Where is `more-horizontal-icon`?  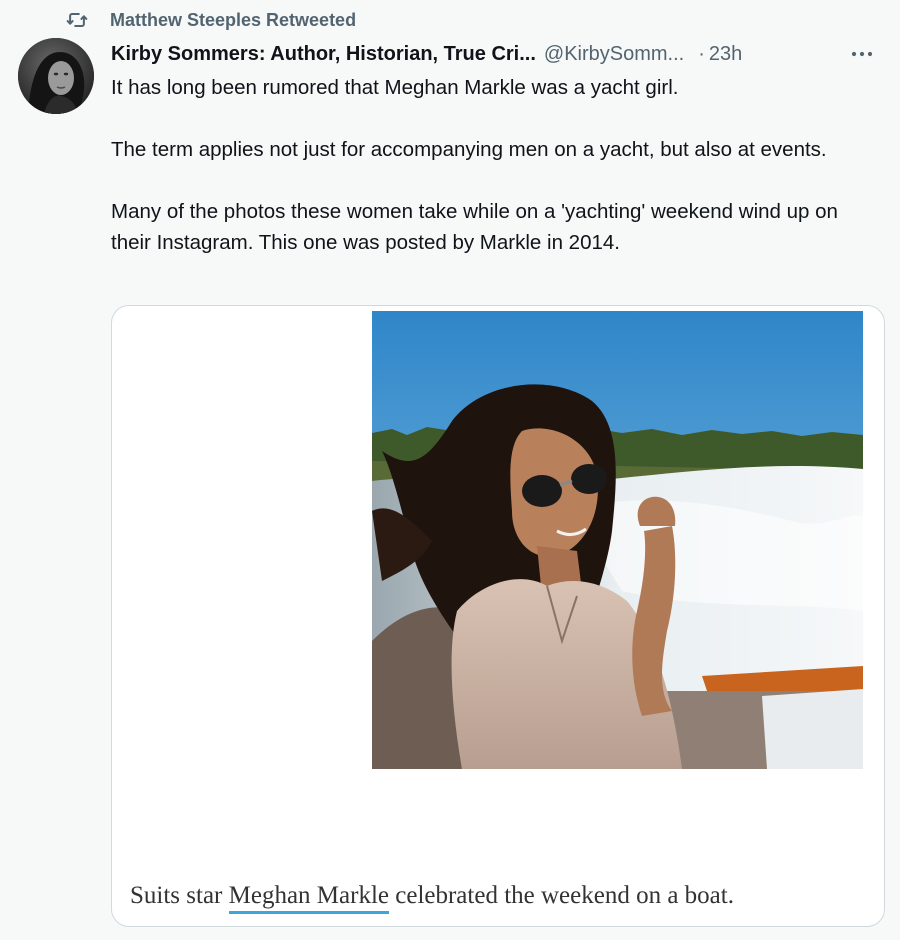
more-horizontal-icon is located at coordinates (862, 54).